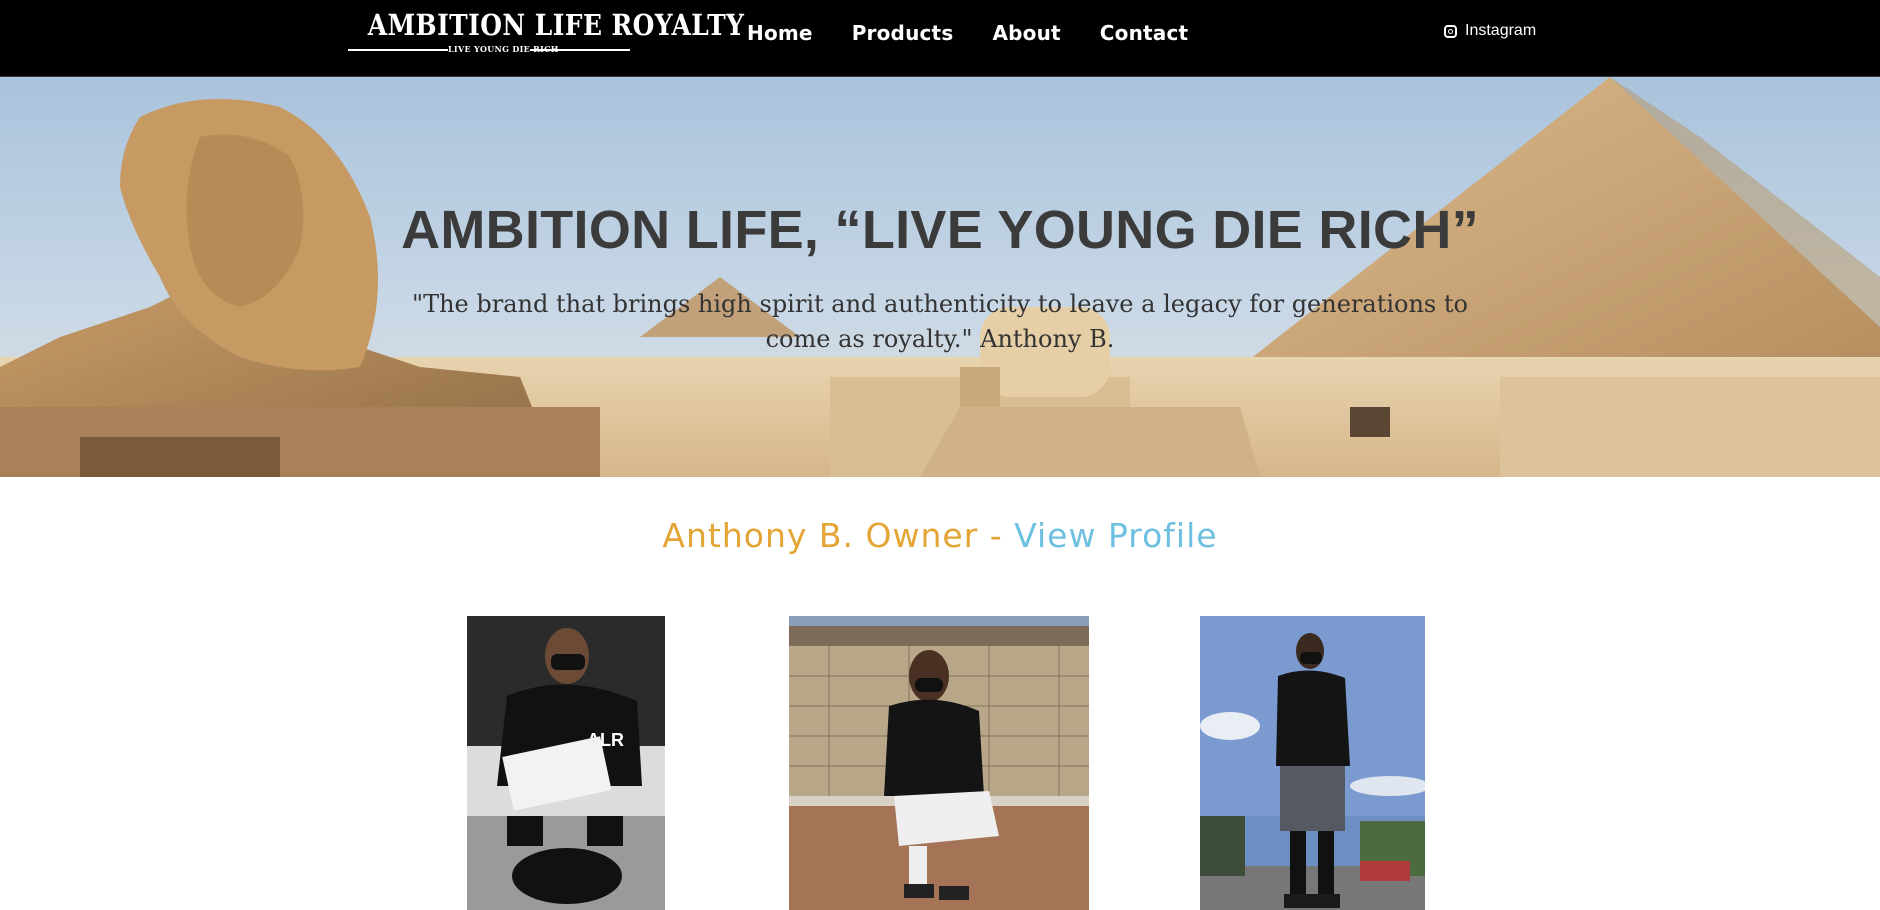 This screenshot has height=910, width=1880. What do you see at coordinates (503, 49) in the screenshot?
I see `logo-tagline: LIVE YOUNG DIE RICH` at bounding box center [503, 49].